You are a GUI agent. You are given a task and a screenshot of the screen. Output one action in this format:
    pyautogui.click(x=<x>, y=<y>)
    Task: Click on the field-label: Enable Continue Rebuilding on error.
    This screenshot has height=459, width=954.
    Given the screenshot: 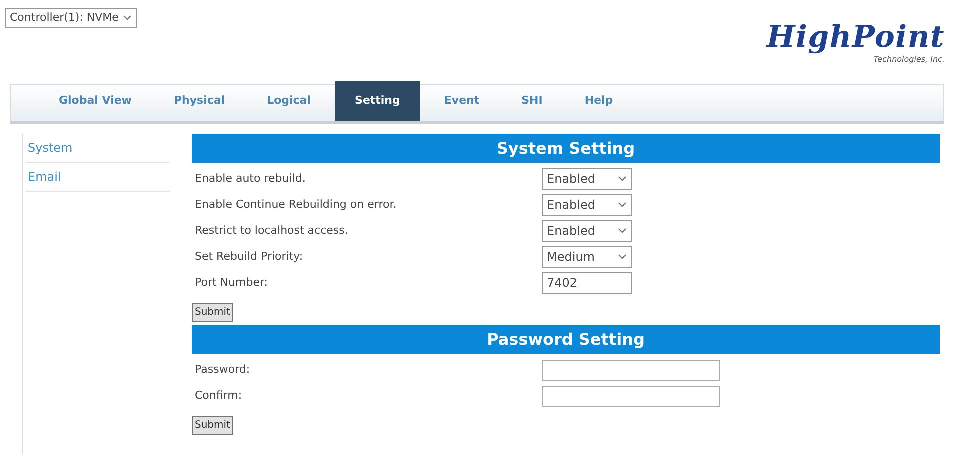 What is the action you would take?
    pyautogui.click(x=296, y=204)
    